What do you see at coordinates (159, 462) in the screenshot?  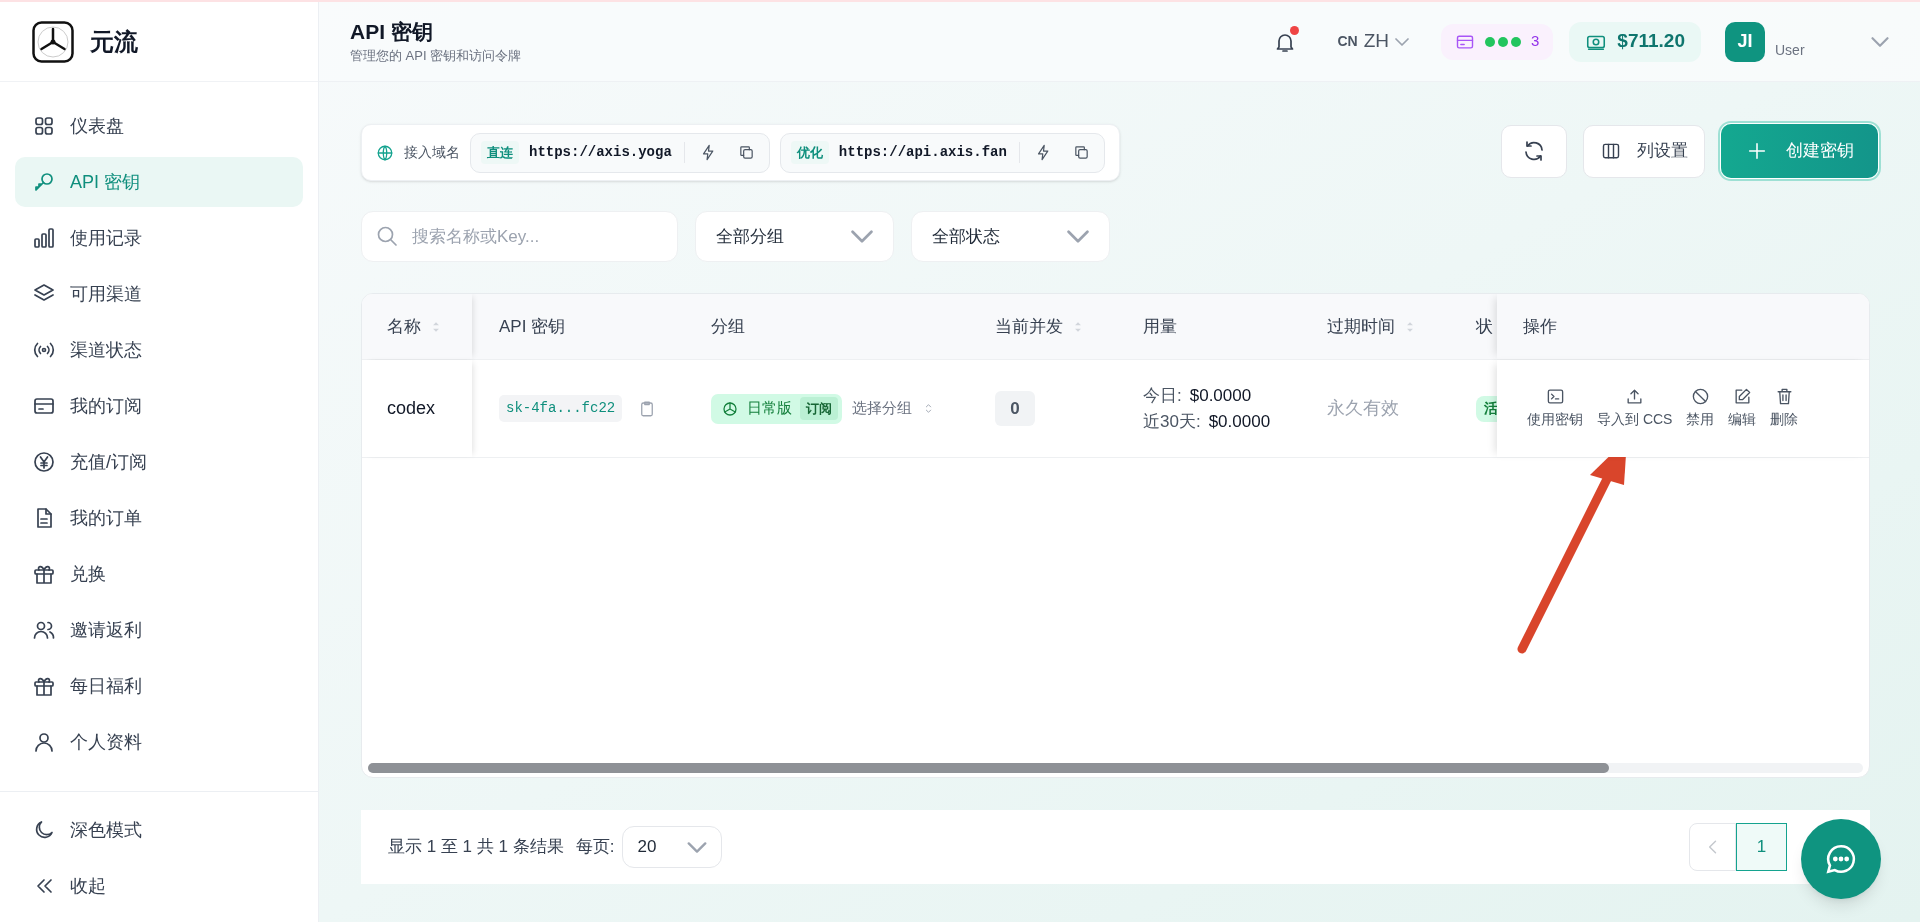 I see `sidebar-item: 充值/订阅` at bounding box center [159, 462].